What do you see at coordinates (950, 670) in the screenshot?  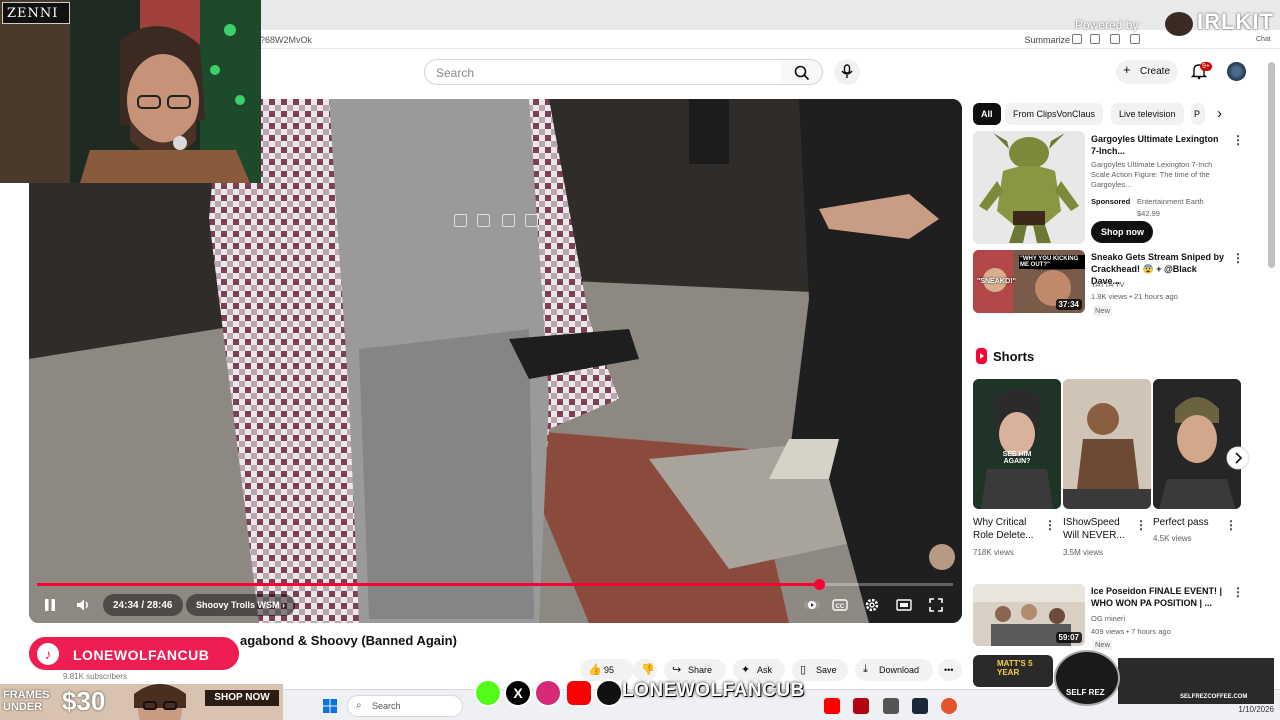 I see `more-actions-button: •••` at bounding box center [950, 670].